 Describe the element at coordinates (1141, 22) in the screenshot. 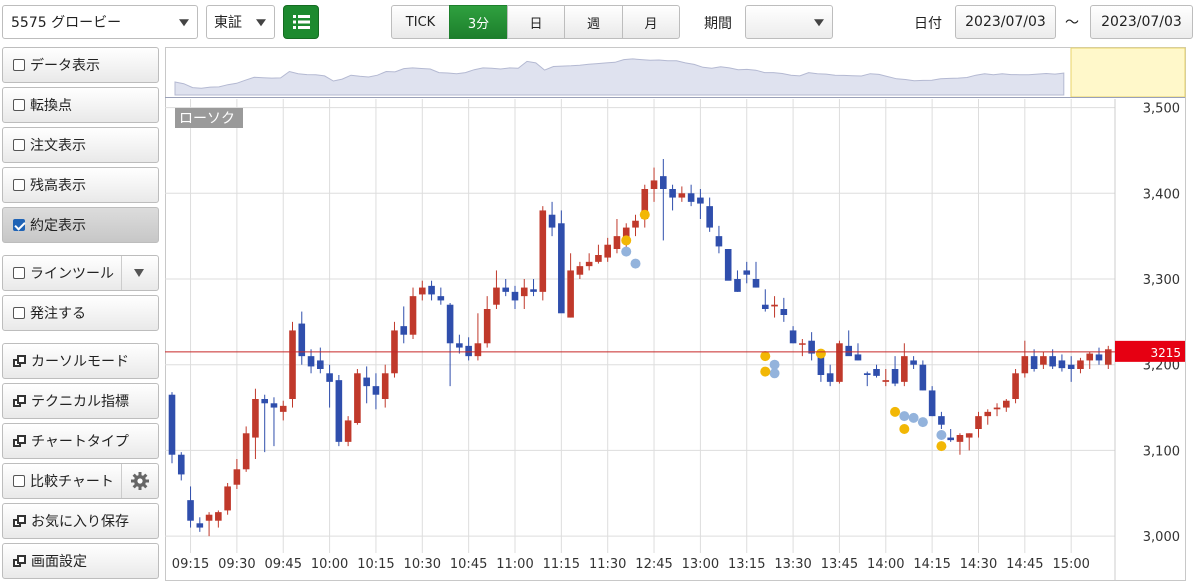

I see `date-to-field: 2023/07/03` at that location.